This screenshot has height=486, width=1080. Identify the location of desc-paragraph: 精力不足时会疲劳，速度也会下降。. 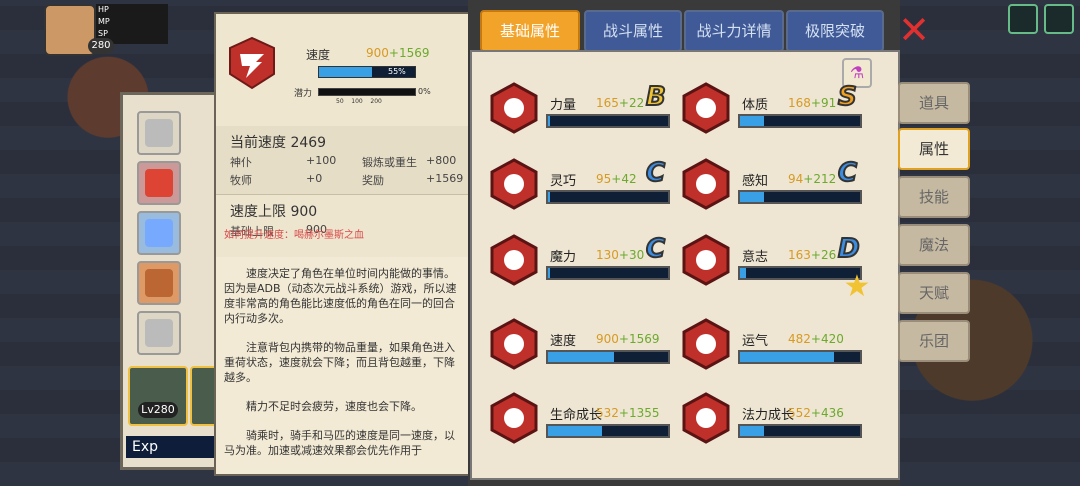
(334, 406).